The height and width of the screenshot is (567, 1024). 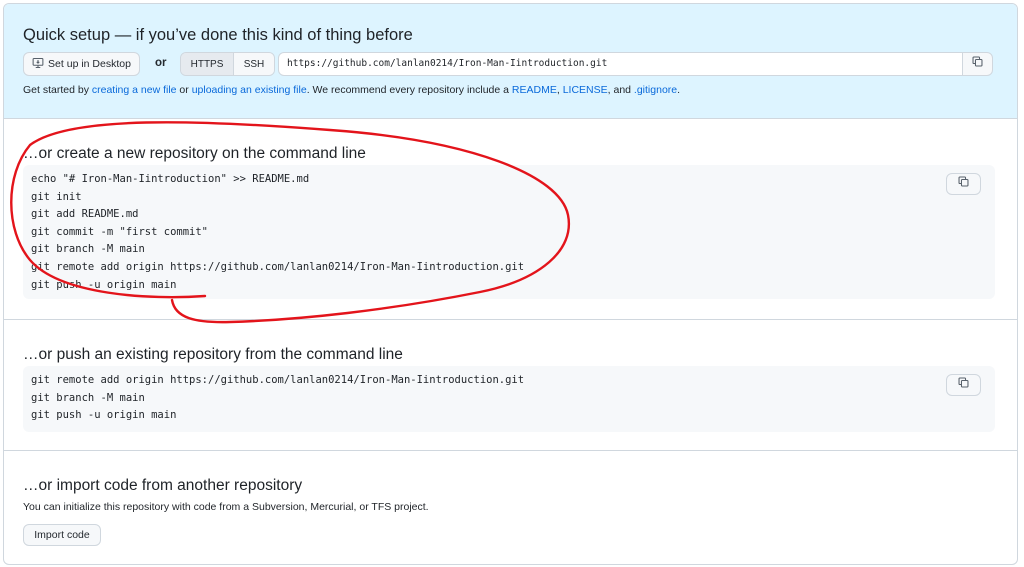 I want to click on import-code-title: …or import code from another repository, so click(x=163, y=485).